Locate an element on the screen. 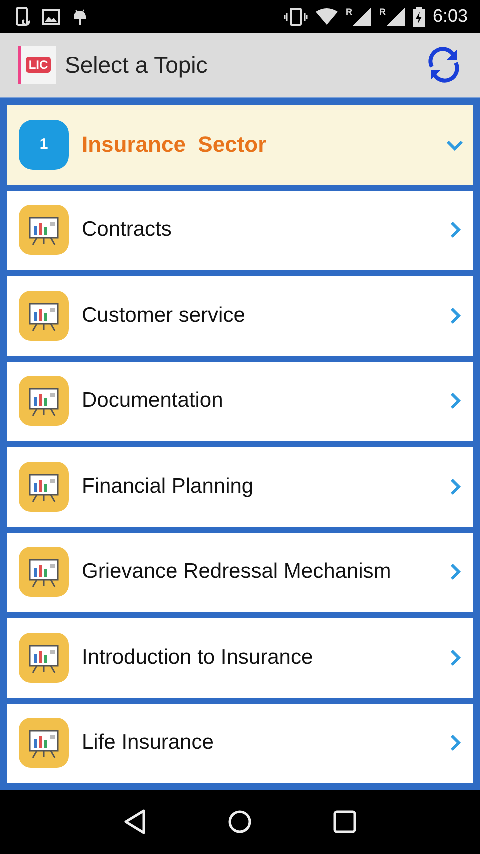  topic-item: Financial Planning is located at coordinates (240, 486).